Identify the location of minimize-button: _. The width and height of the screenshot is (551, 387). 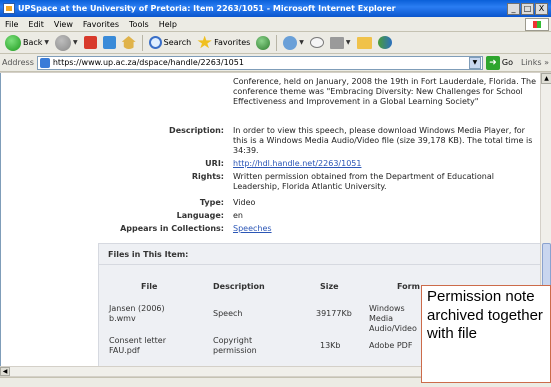
(513, 8).